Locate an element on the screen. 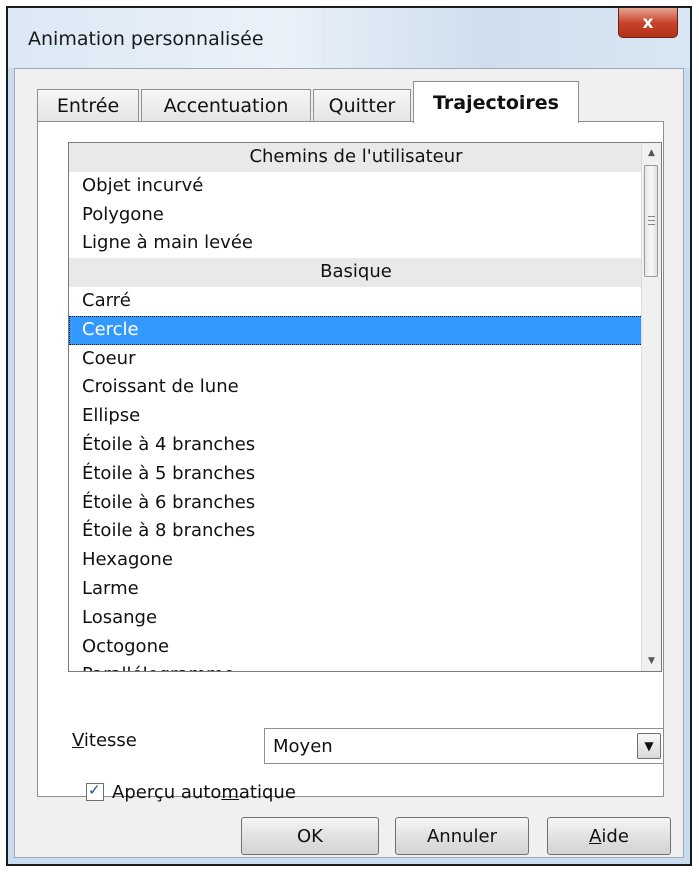 Image resolution: width=699 pixels, height=872 pixels. list-item: Hexagone is located at coordinates (356, 560).